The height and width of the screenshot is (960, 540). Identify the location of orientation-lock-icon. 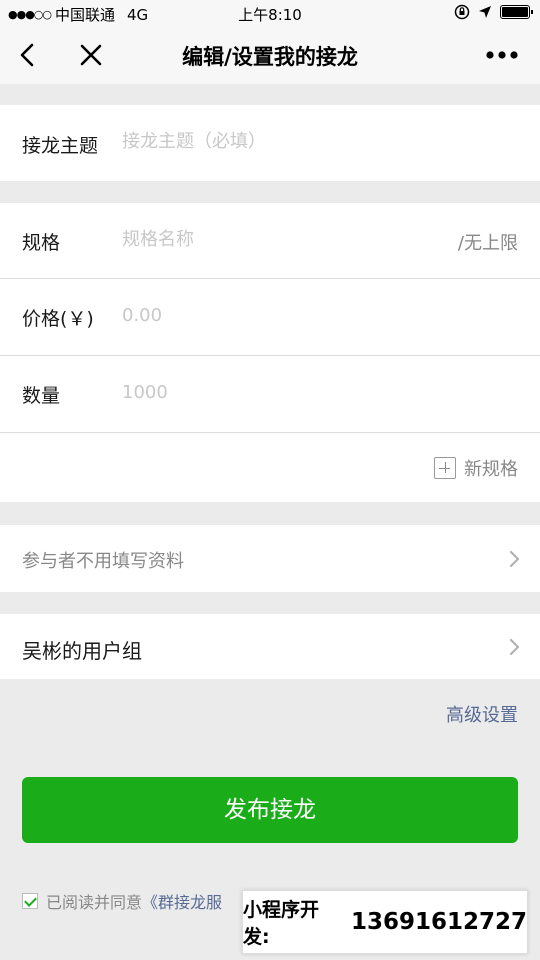
(462, 12).